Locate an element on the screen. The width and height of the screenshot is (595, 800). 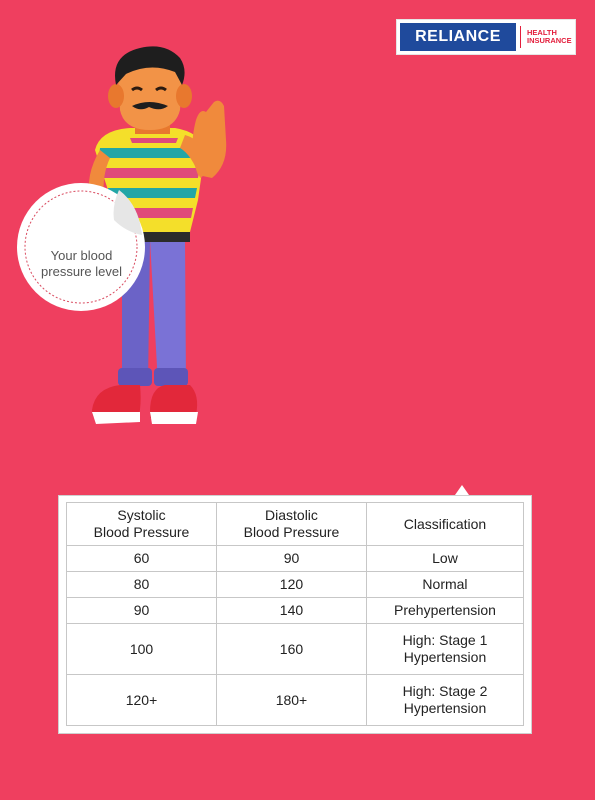
diastolic-cell: 140 is located at coordinates (291, 611).